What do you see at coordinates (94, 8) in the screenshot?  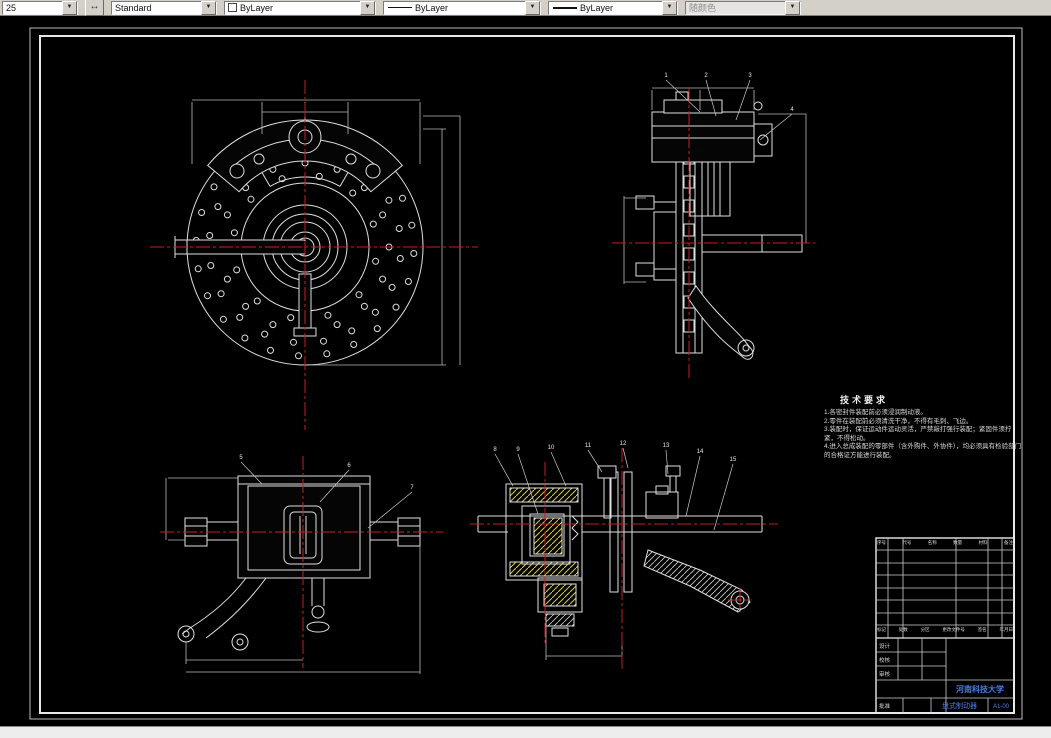 I see `style-tool-icon-button: ↔` at bounding box center [94, 8].